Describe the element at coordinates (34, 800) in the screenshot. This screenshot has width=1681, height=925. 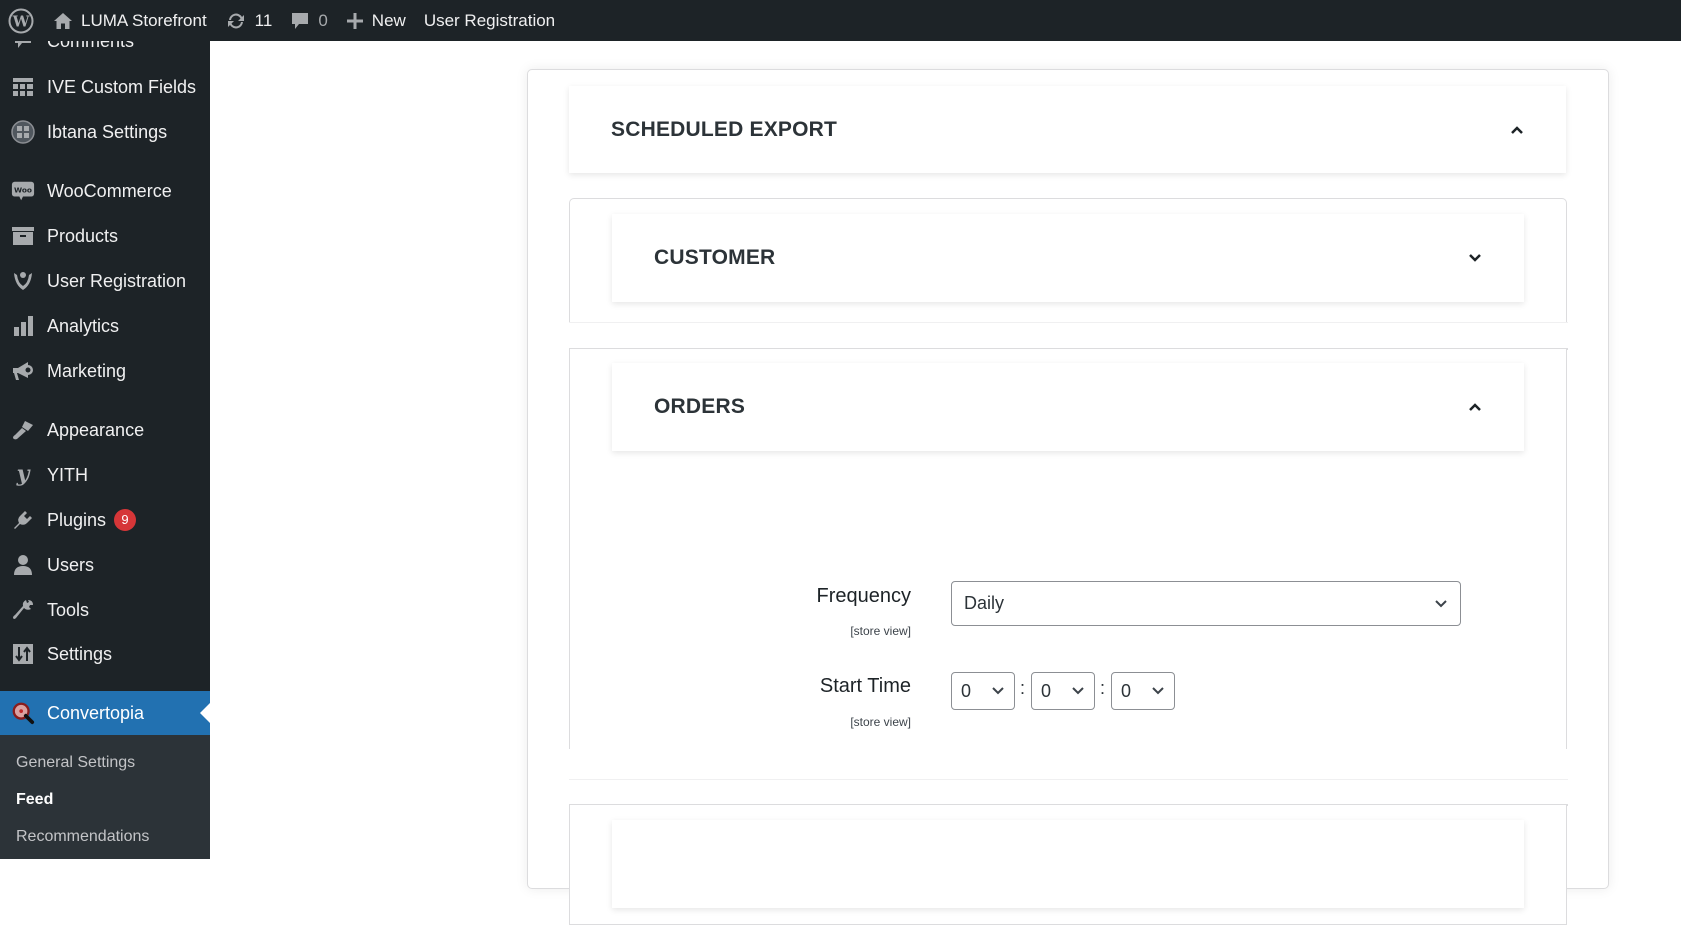
I see `submenu-feed: Feed` at that location.